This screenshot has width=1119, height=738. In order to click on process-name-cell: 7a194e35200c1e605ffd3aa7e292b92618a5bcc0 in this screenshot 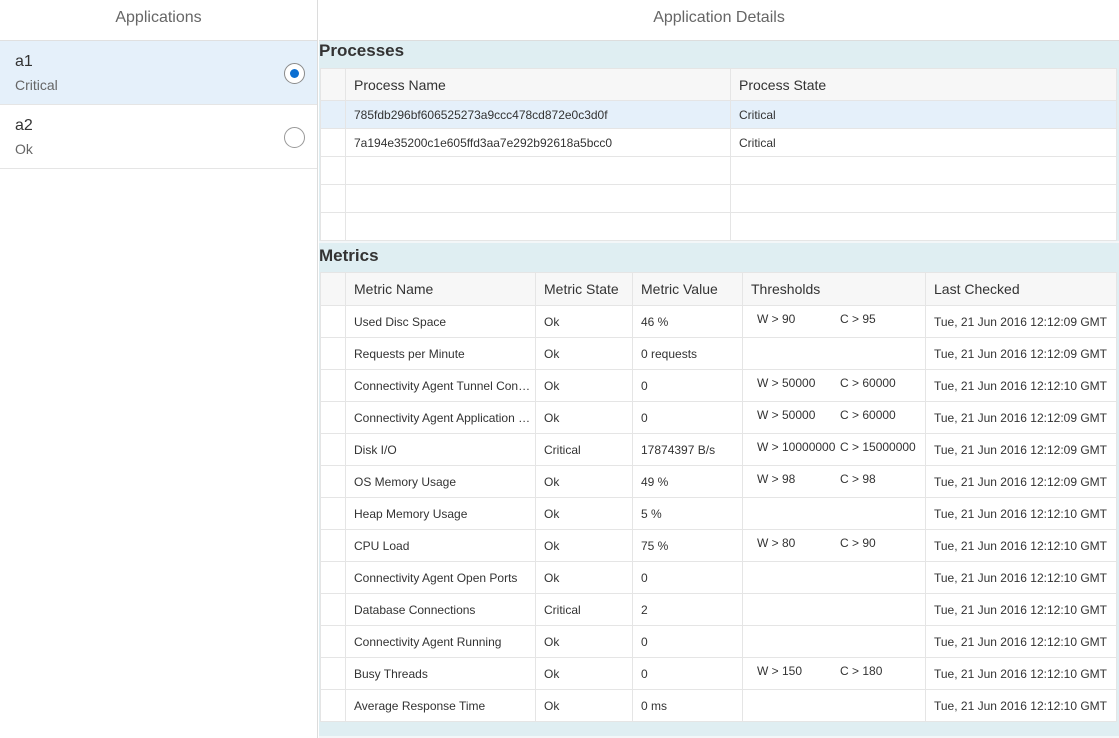, I will do `click(538, 142)`.